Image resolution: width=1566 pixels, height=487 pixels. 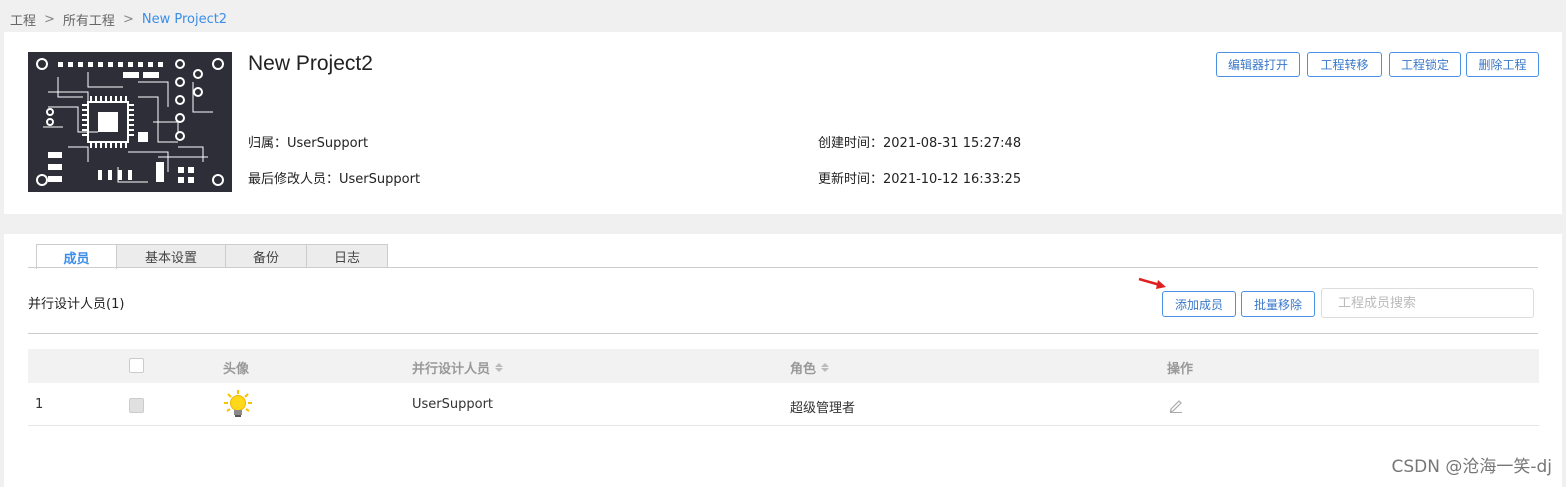 I want to click on breadcrumb-item-current: New Project2, so click(x=184, y=19).